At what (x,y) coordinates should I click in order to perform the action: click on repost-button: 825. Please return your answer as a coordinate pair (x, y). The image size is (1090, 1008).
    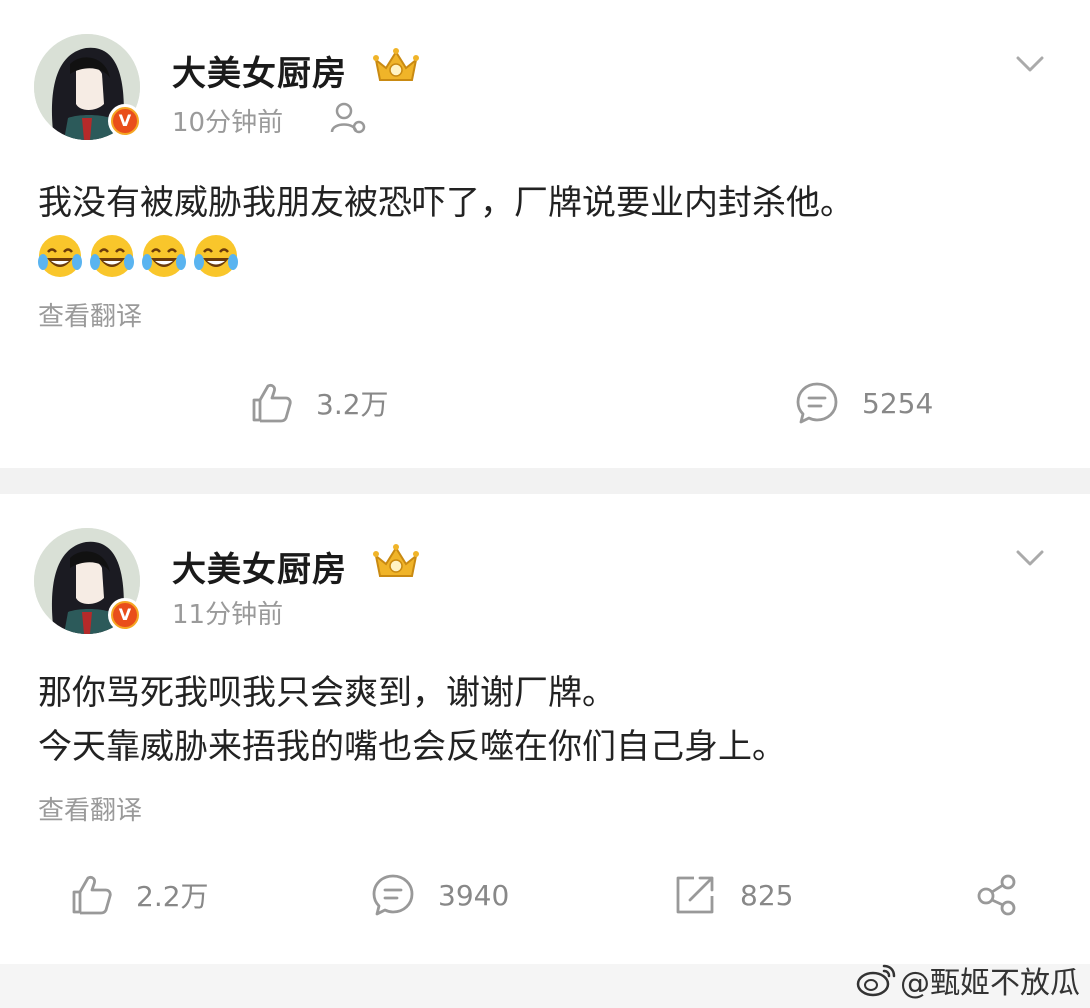
    Looking at the image, I should click on (732, 895).